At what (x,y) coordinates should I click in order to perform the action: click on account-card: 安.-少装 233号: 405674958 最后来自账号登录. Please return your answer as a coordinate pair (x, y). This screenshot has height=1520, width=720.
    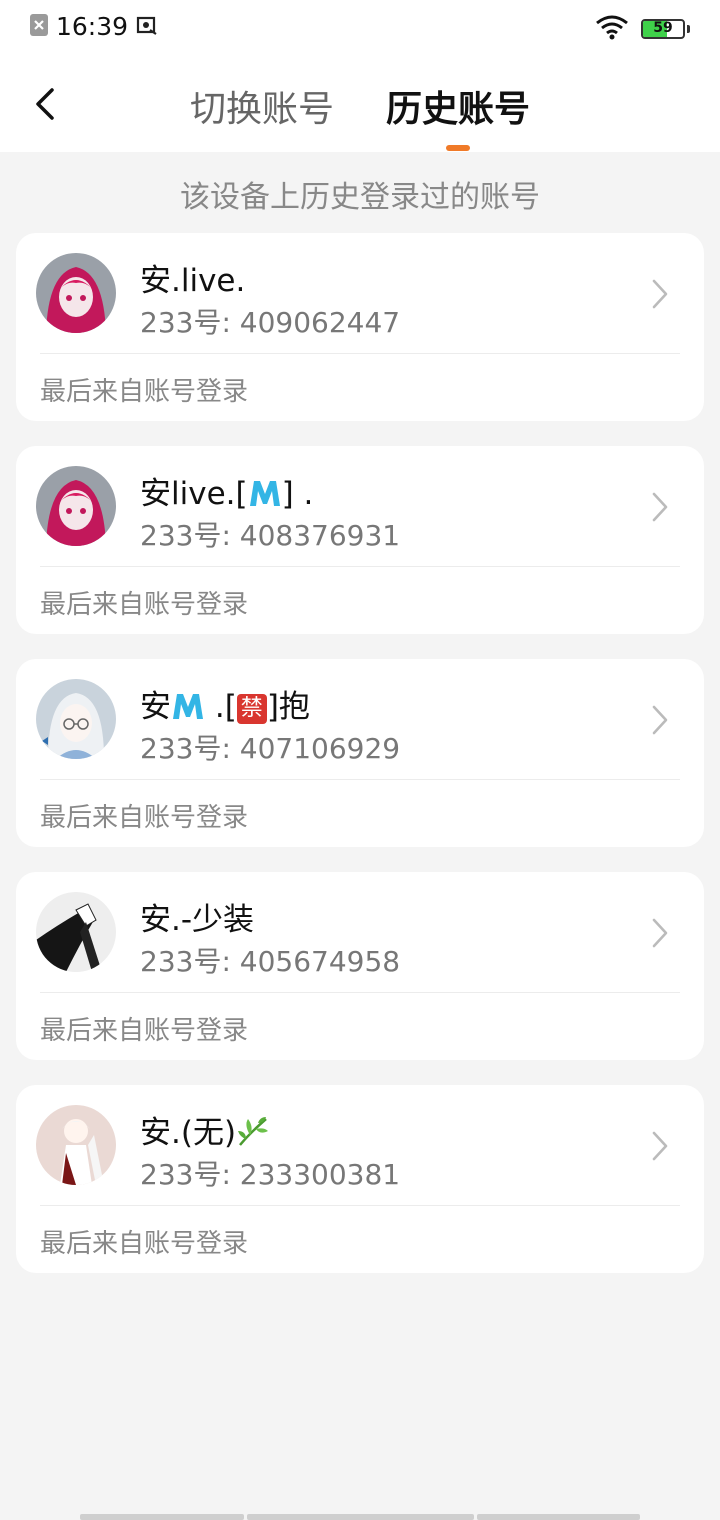
    Looking at the image, I should click on (360, 966).